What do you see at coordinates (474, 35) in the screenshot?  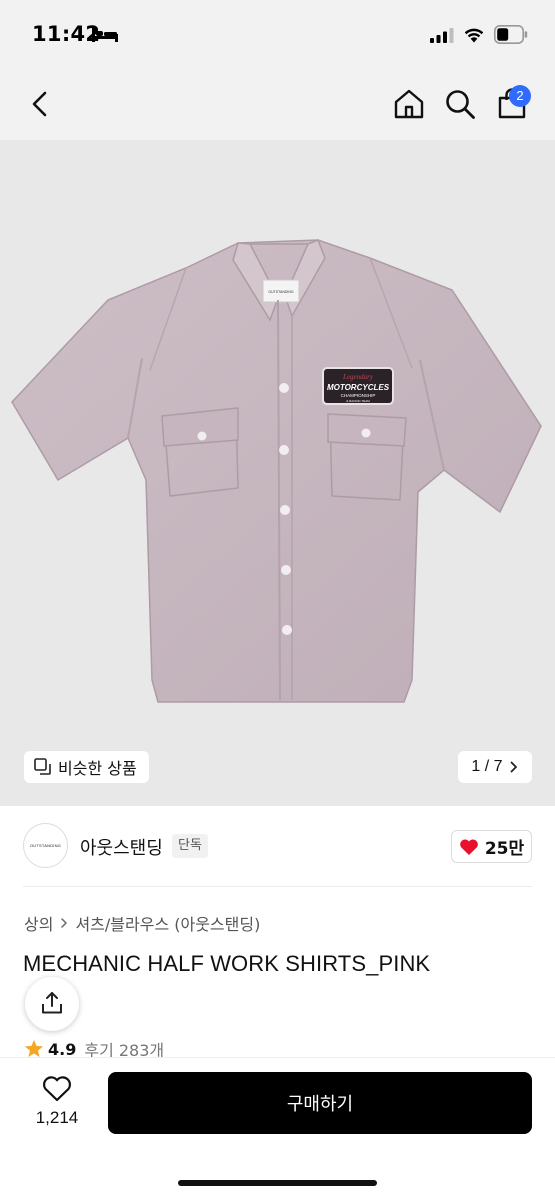 I see `wifi-icon` at bounding box center [474, 35].